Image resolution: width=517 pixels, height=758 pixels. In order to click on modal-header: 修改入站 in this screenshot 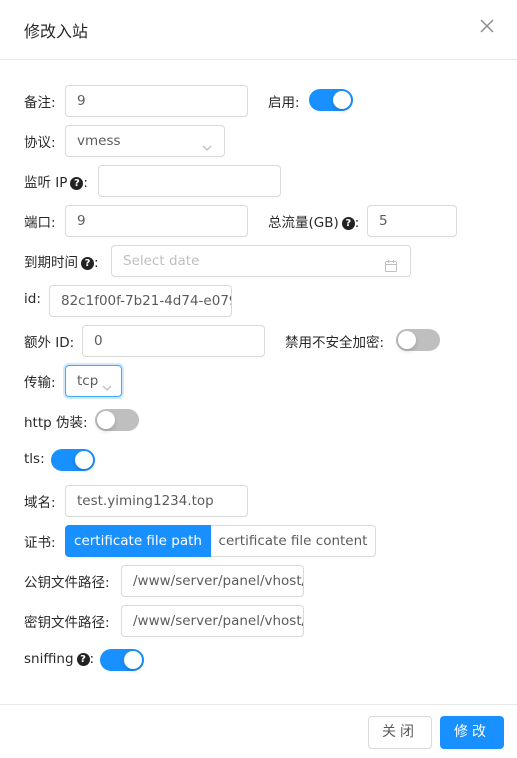, I will do `click(258, 30)`.